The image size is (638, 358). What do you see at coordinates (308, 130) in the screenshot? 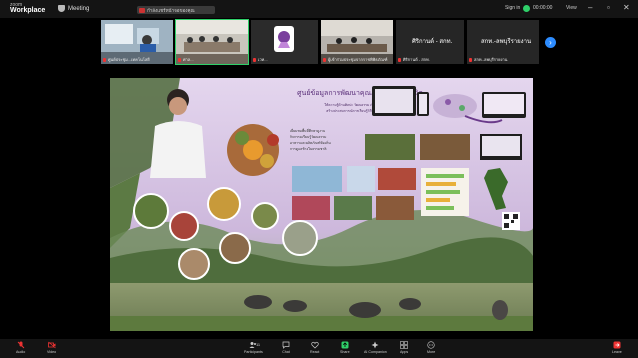
I see `slide-bullet: เยี่ยมชมพื้นที่ศึกษาดูงาน` at bounding box center [308, 130].